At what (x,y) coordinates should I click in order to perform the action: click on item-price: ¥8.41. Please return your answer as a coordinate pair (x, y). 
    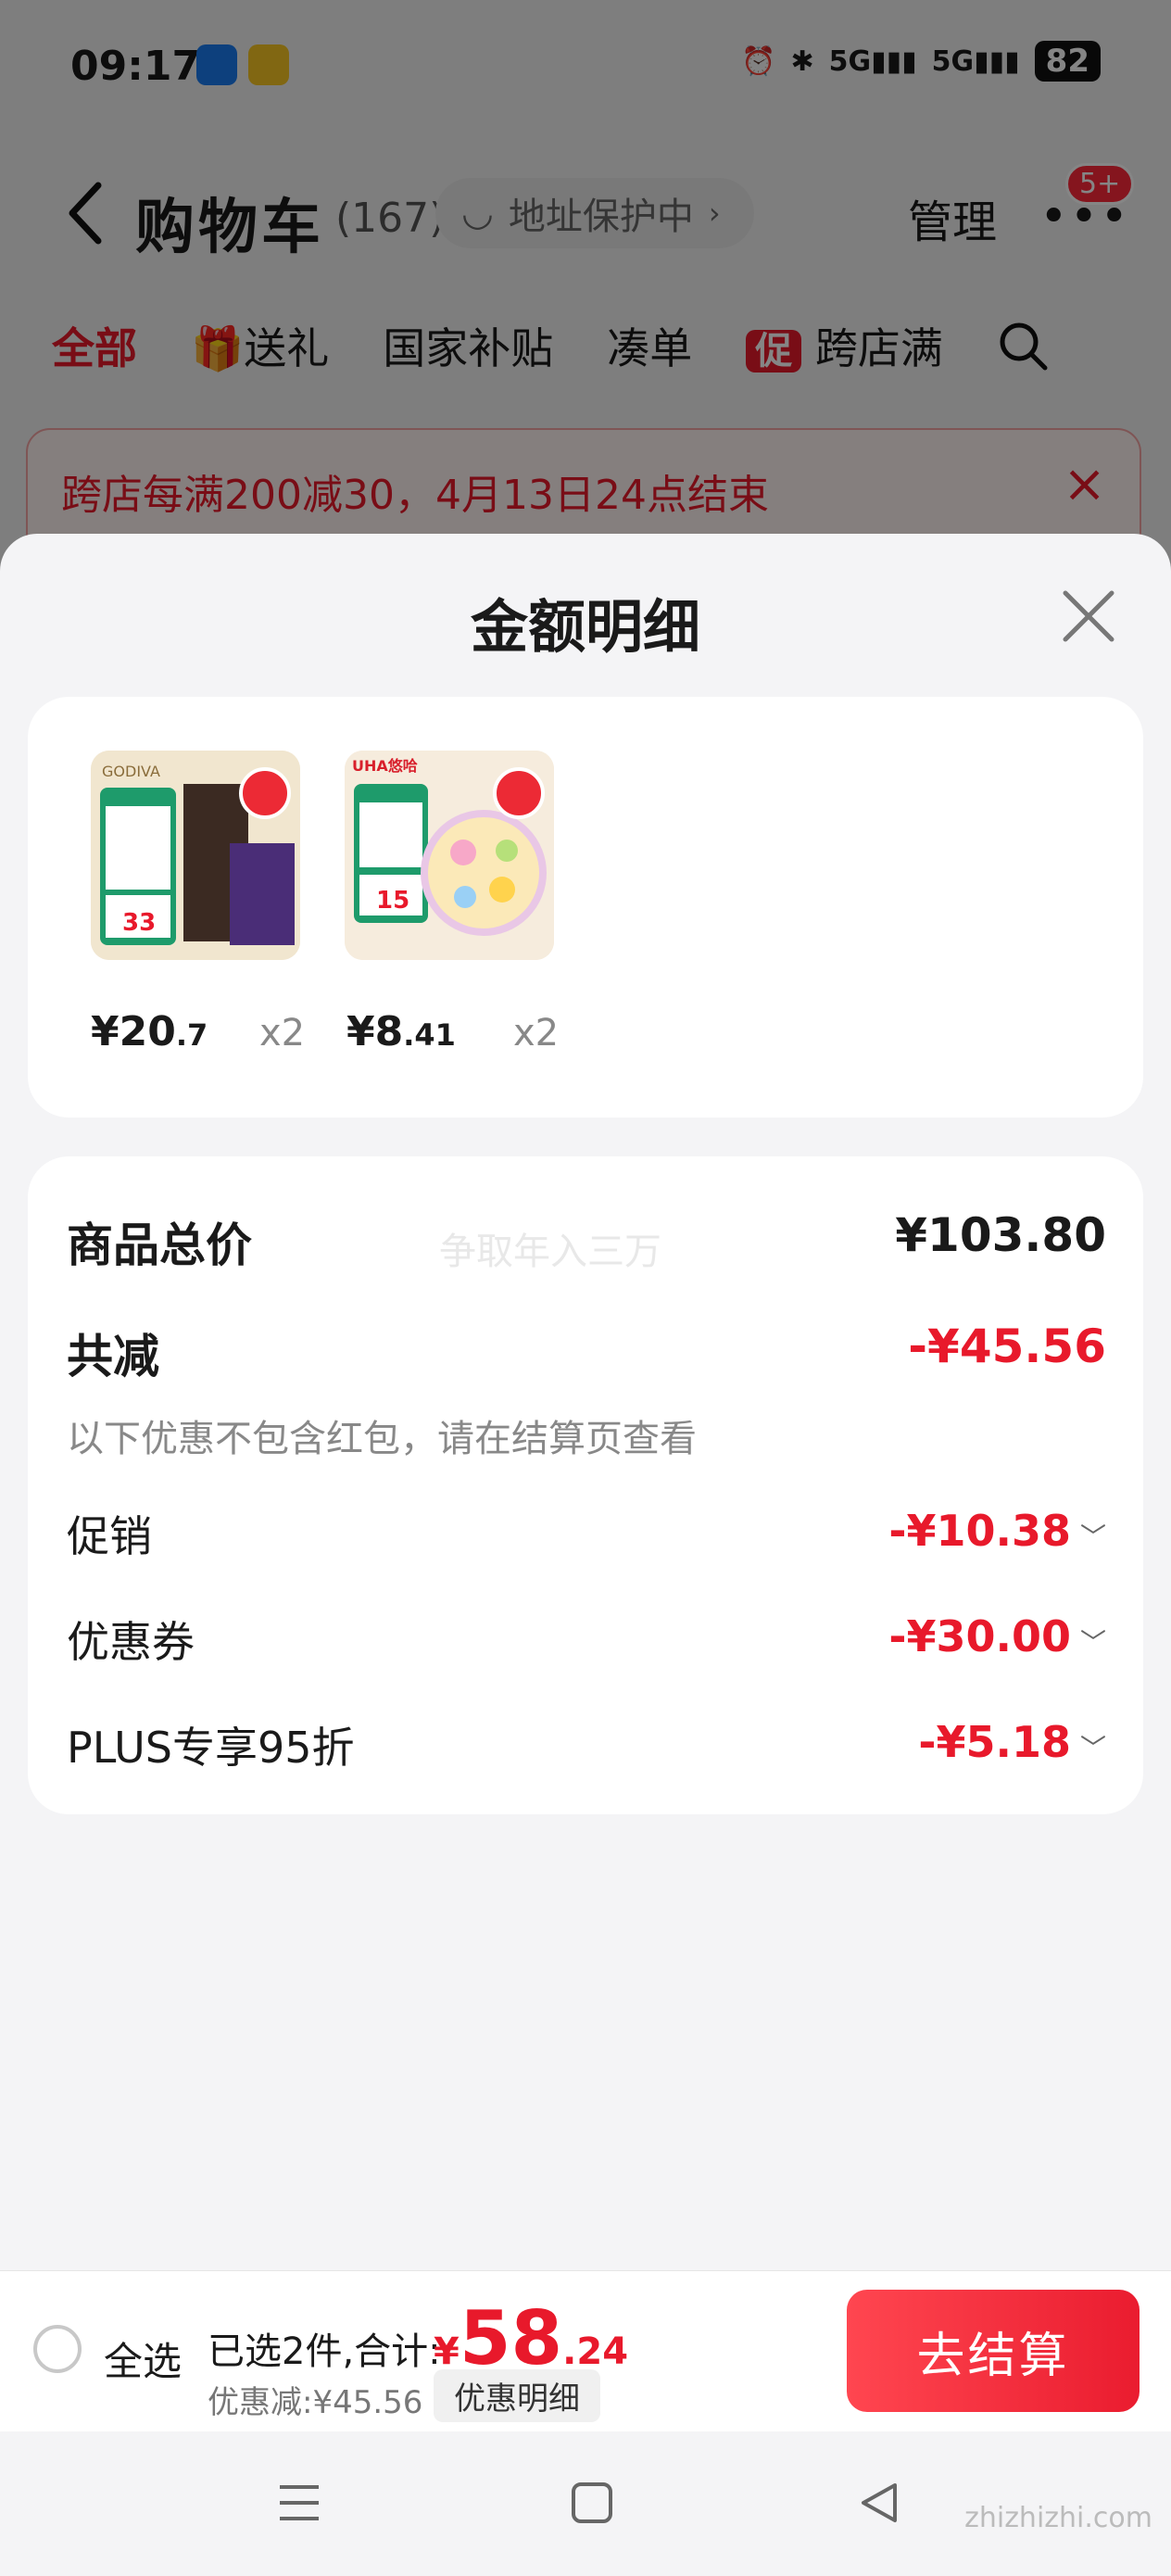
    Looking at the image, I should click on (401, 1031).